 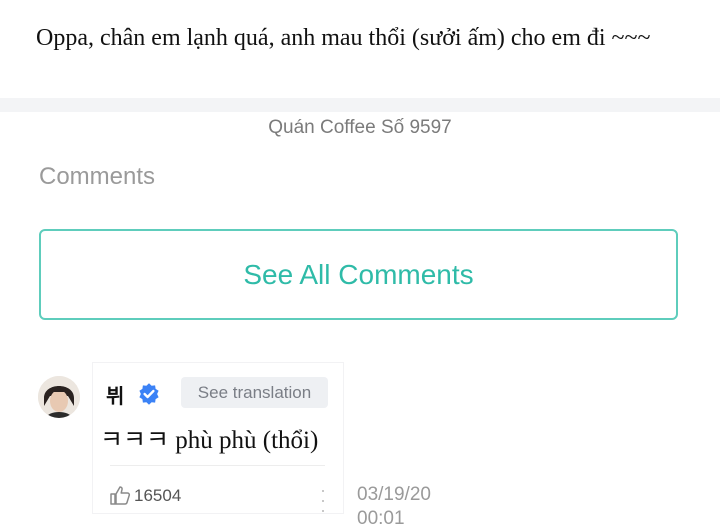 I want to click on comment-divider, so click(x=217, y=465).